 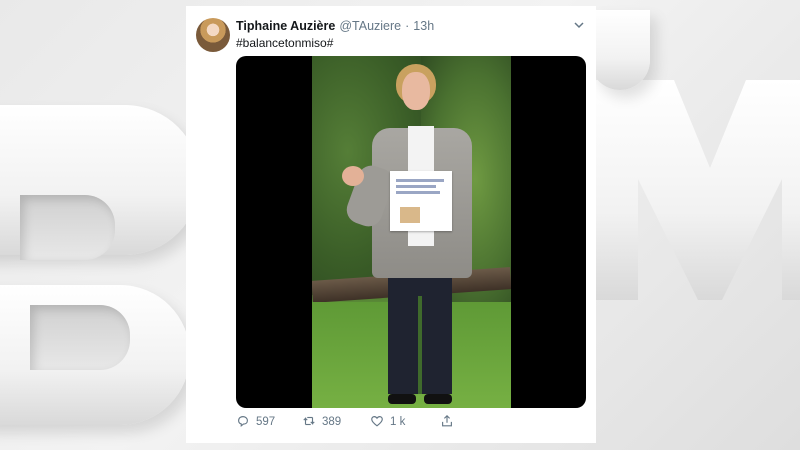 I want to click on share-button, so click(x=447, y=422).